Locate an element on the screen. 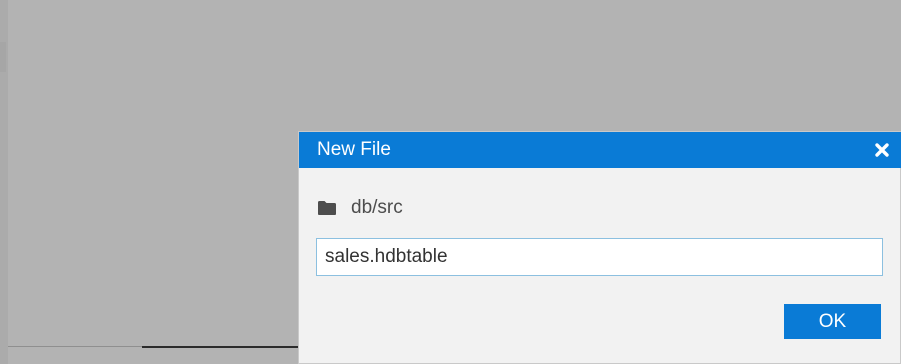 This screenshot has width=901, height=364. close-button is located at coordinates (882, 150).